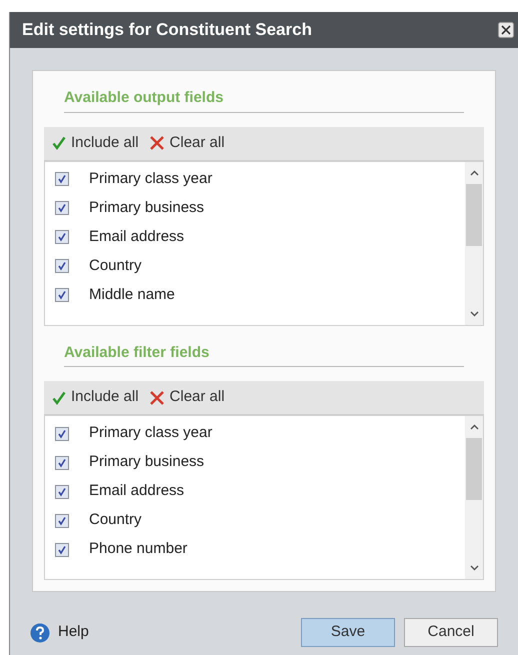  I want to click on cancel-button: Cancel, so click(451, 632).